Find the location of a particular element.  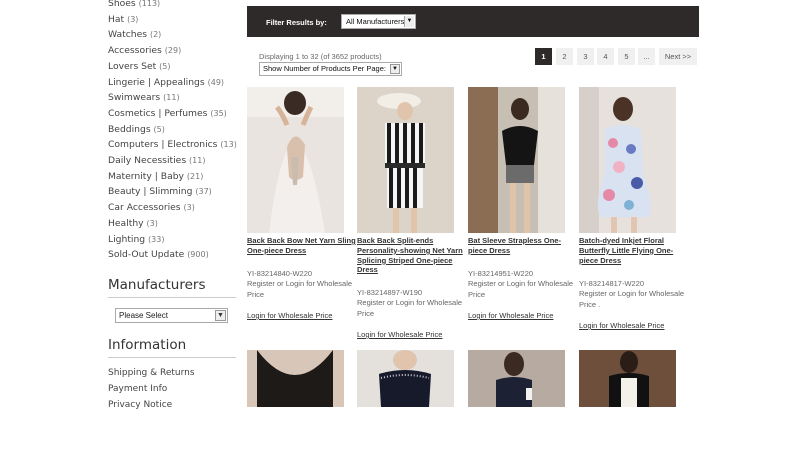

category-name: Sold-Out Update is located at coordinates (146, 255).